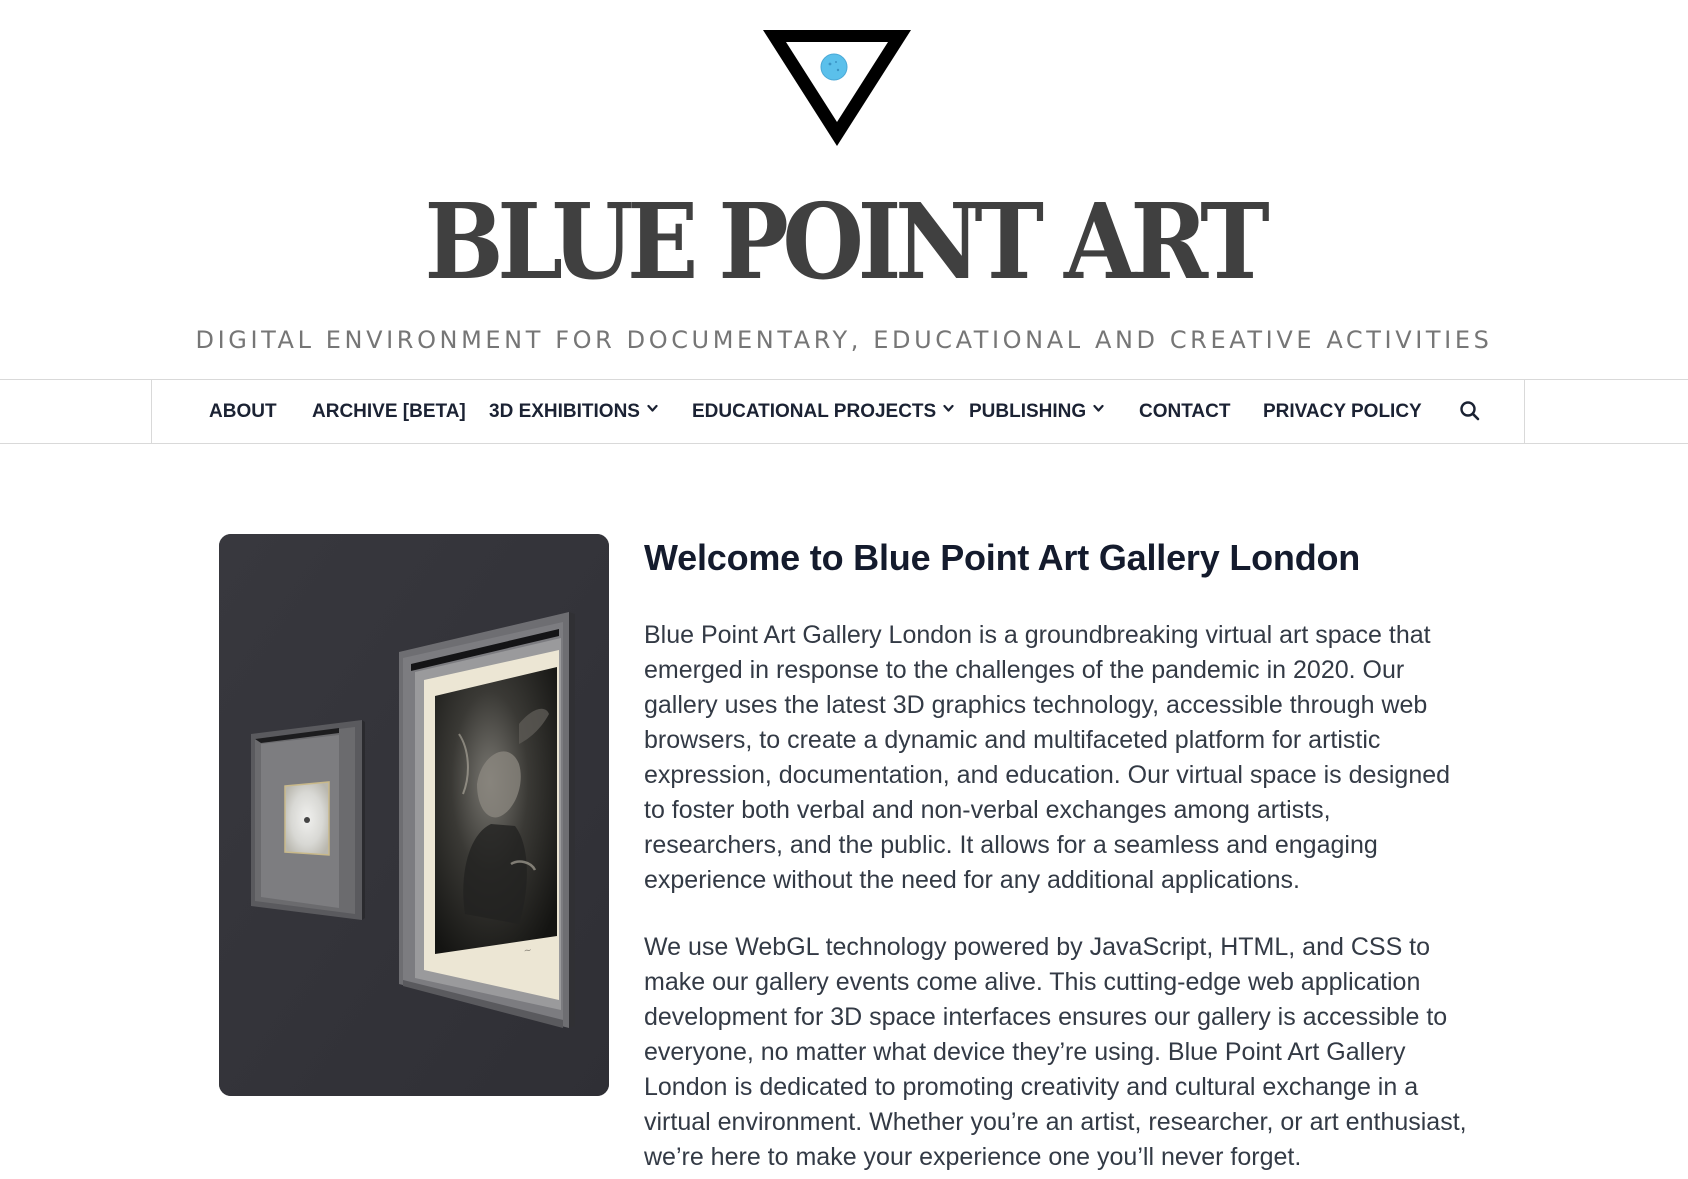 This screenshot has height=1179, width=1688. I want to click on nav-item-contact: CONTACT, so click(1184, 411).